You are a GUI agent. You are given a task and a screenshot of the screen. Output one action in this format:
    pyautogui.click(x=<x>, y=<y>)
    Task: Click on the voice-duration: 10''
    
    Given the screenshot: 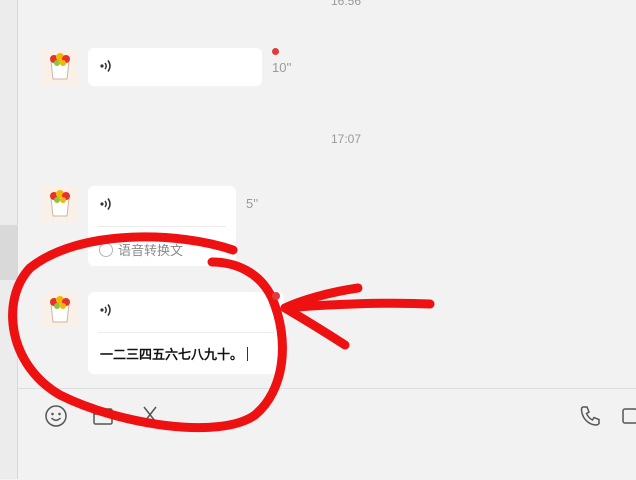 What is the action you would take?
    pyautogui.click(x=282, y=67)
    